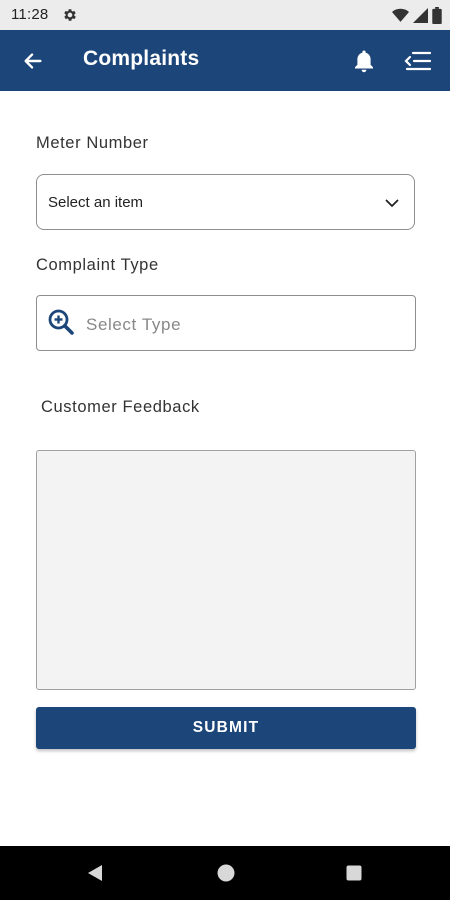  I want to click on system-nav-bar, so click(225, 873).